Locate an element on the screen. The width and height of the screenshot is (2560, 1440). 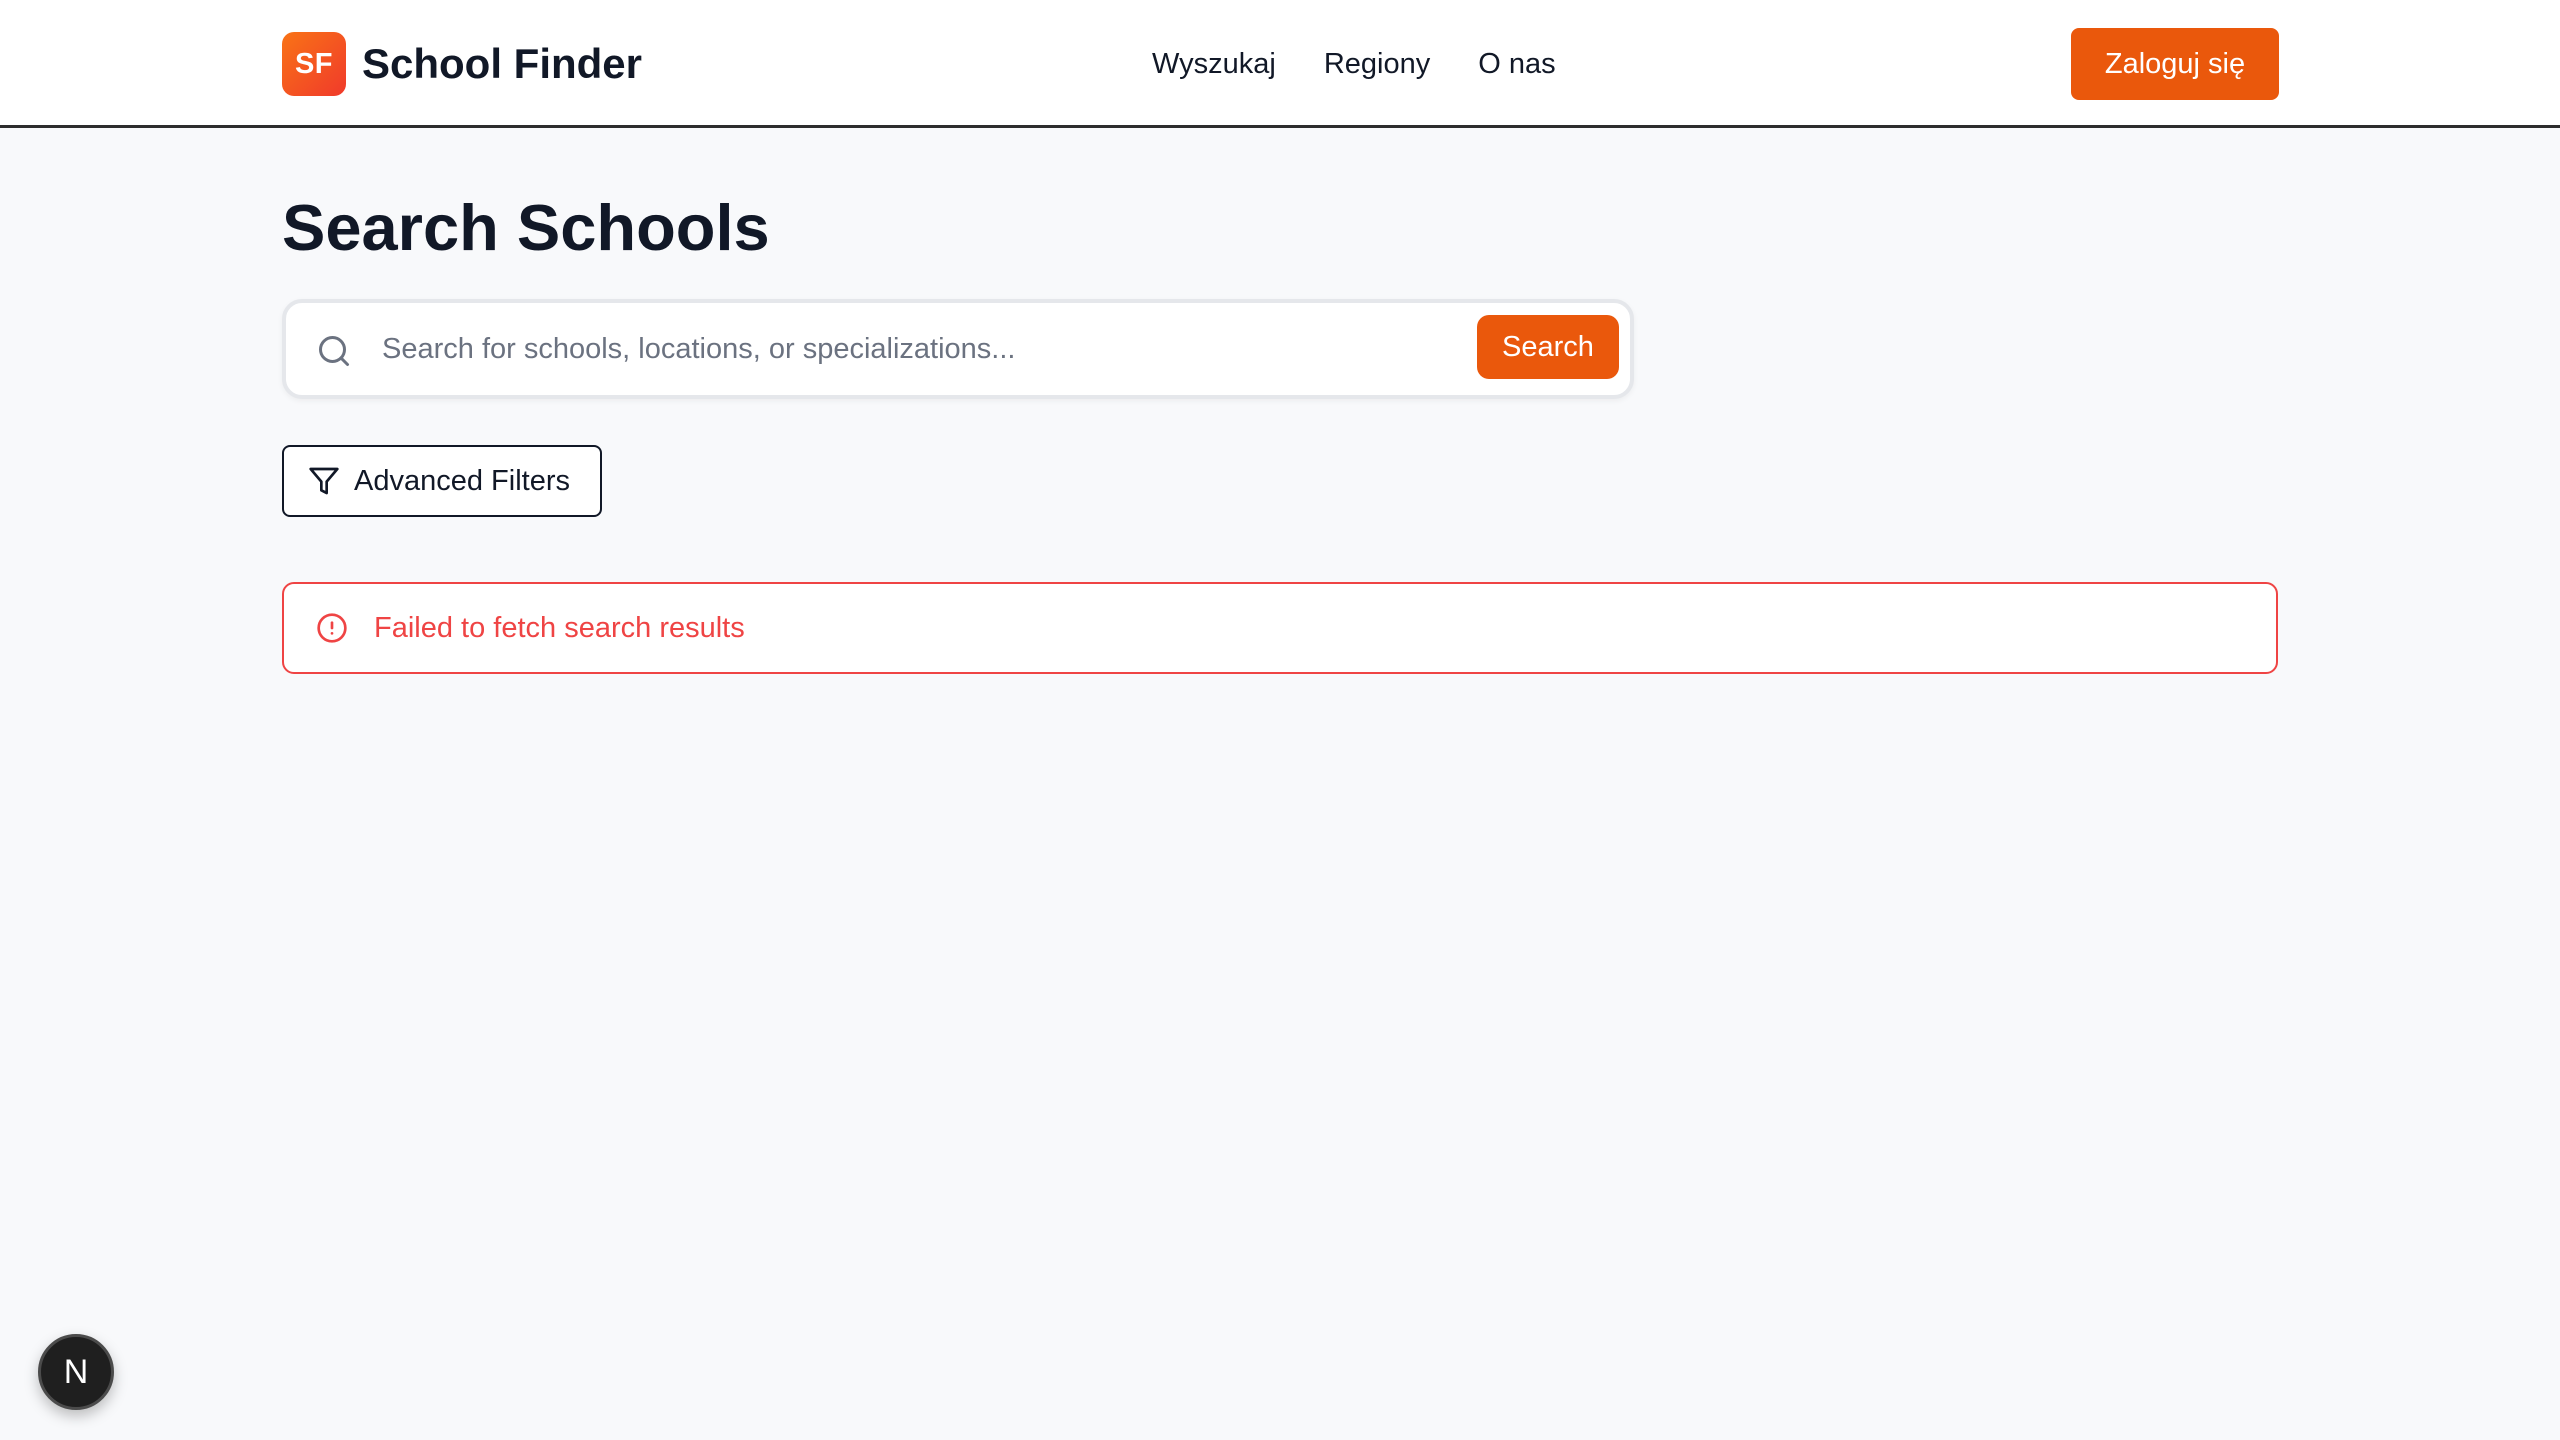
logo-badge: SF is located at coordinates (314, 64).